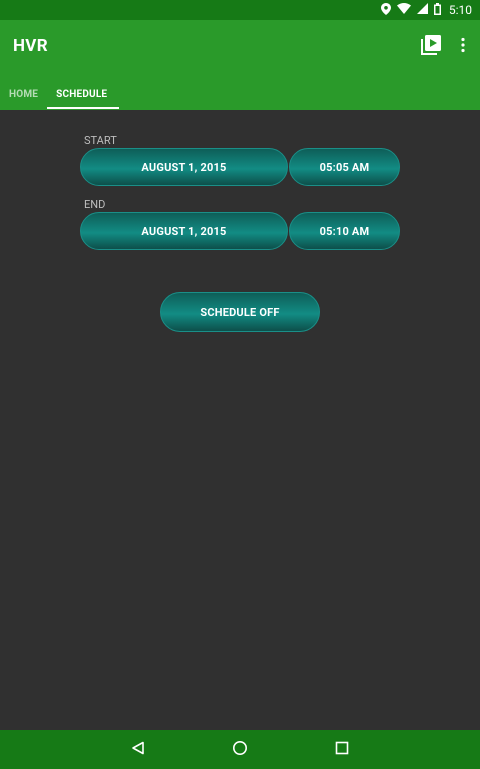 Image resolution: width=480 pixels, height=769 pixels. Describe the element at coordinates (30, 46) in the screenshot. I see `app-title: HVR` at that location.